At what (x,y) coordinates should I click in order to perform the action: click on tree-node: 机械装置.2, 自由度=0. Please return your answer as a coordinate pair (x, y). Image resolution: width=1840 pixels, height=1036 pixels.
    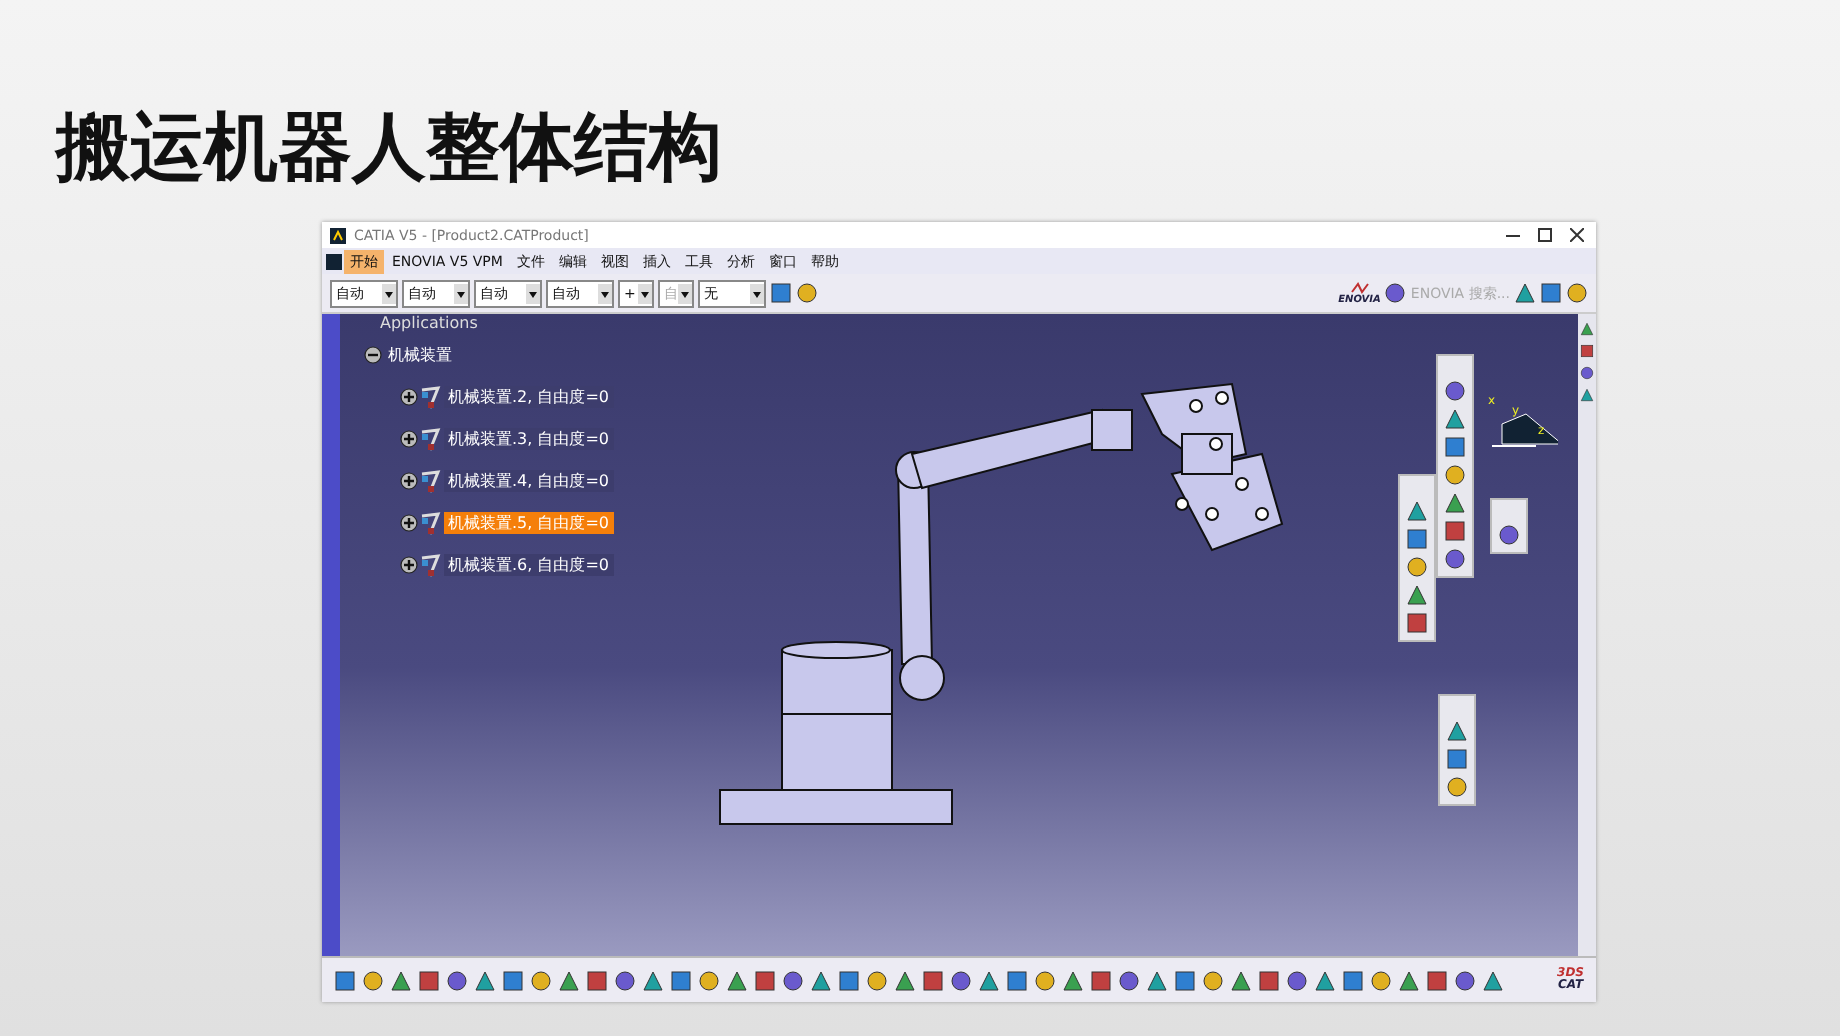
    Looking at the image, I should click on (529, 397).